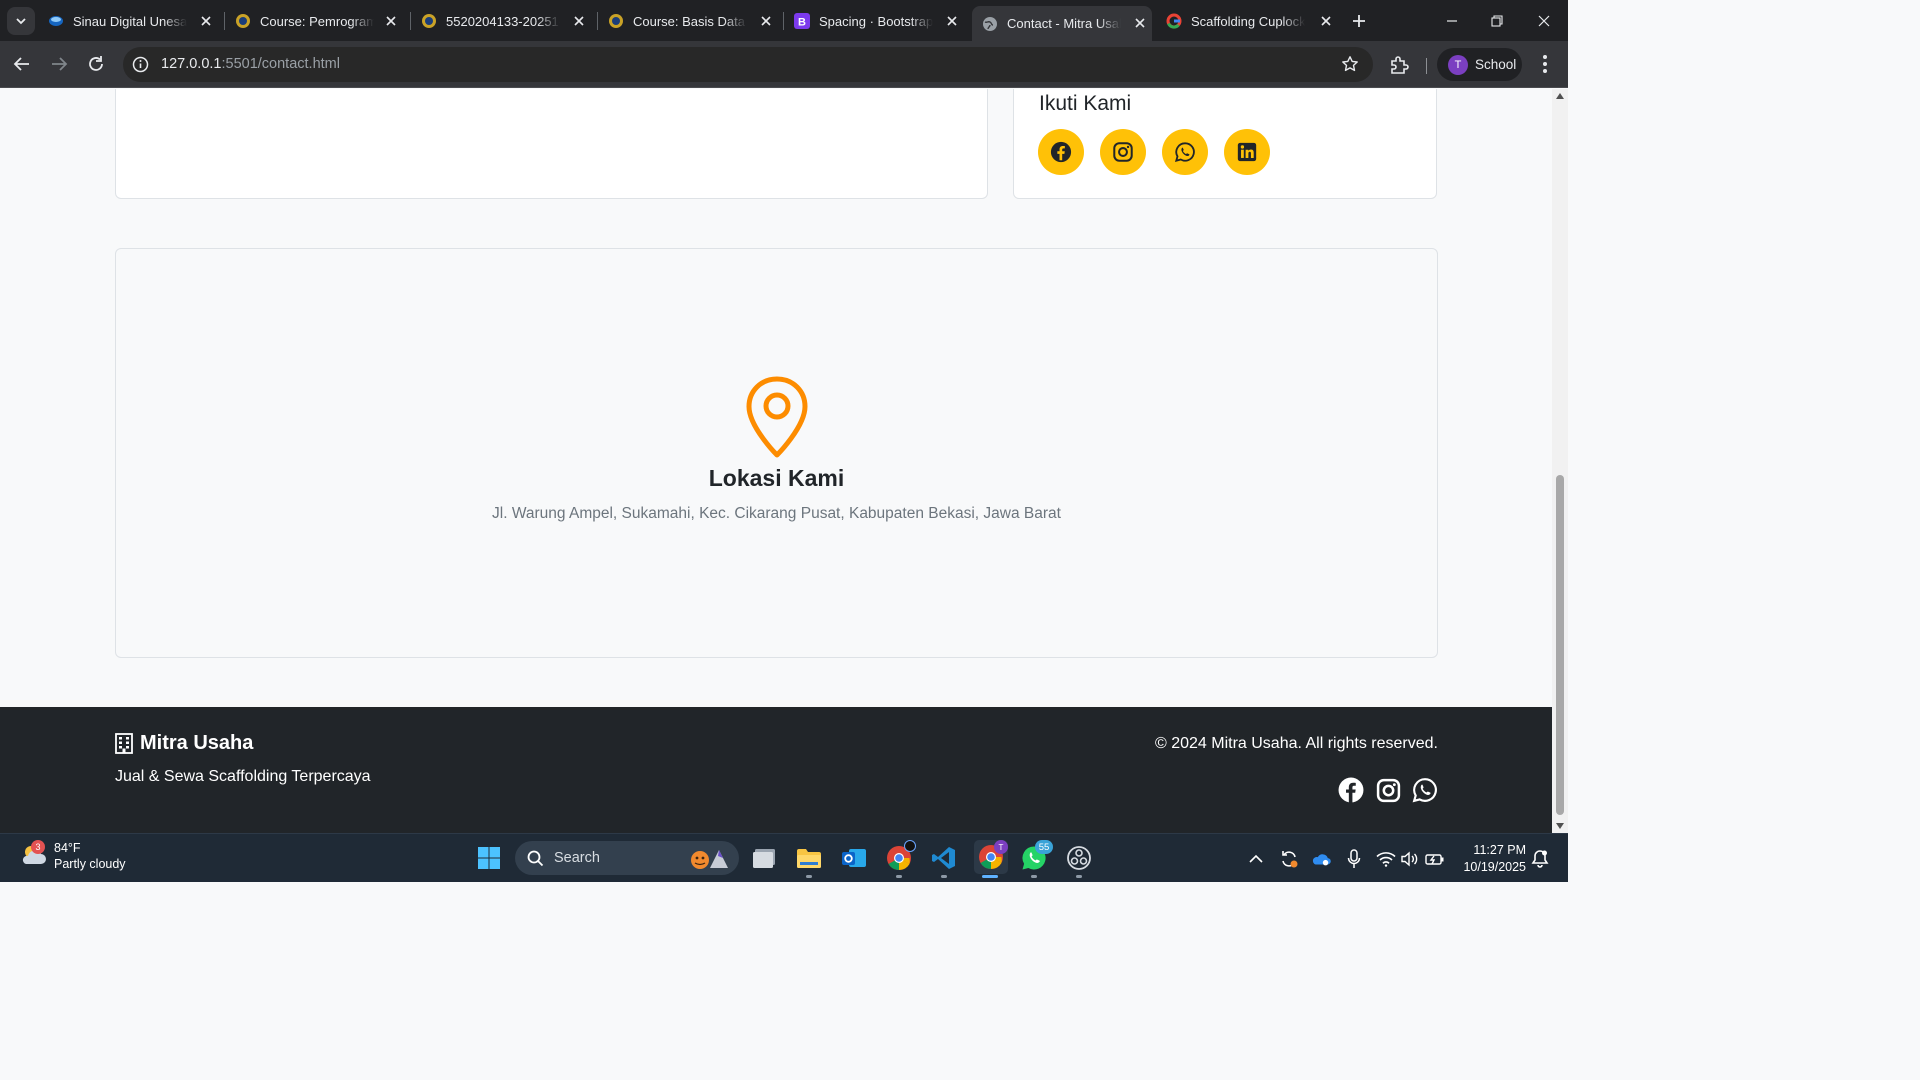 This screenshot has height=1080, width=1920. I want to click on footer-tagline: Jual & Sewa Scaffolding Terpercaya, so click(243, 776).